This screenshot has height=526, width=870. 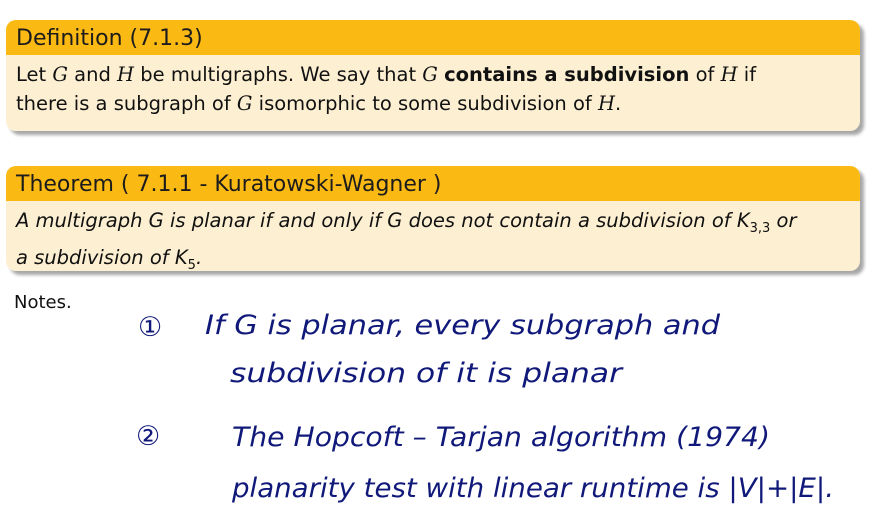 I want to click on note-number-2: ②, so click(x=148, y=436).